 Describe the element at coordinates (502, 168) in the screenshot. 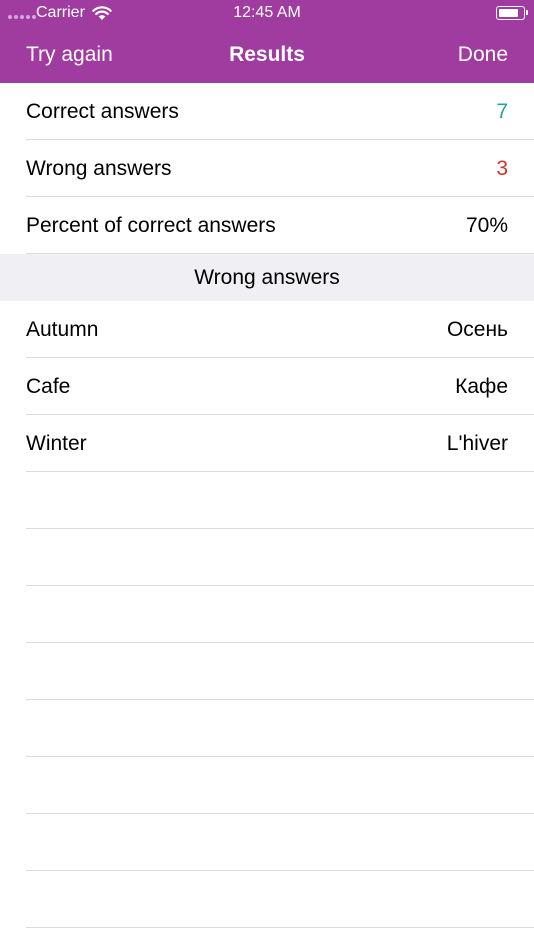

I see `summary-value: 3` at that location.